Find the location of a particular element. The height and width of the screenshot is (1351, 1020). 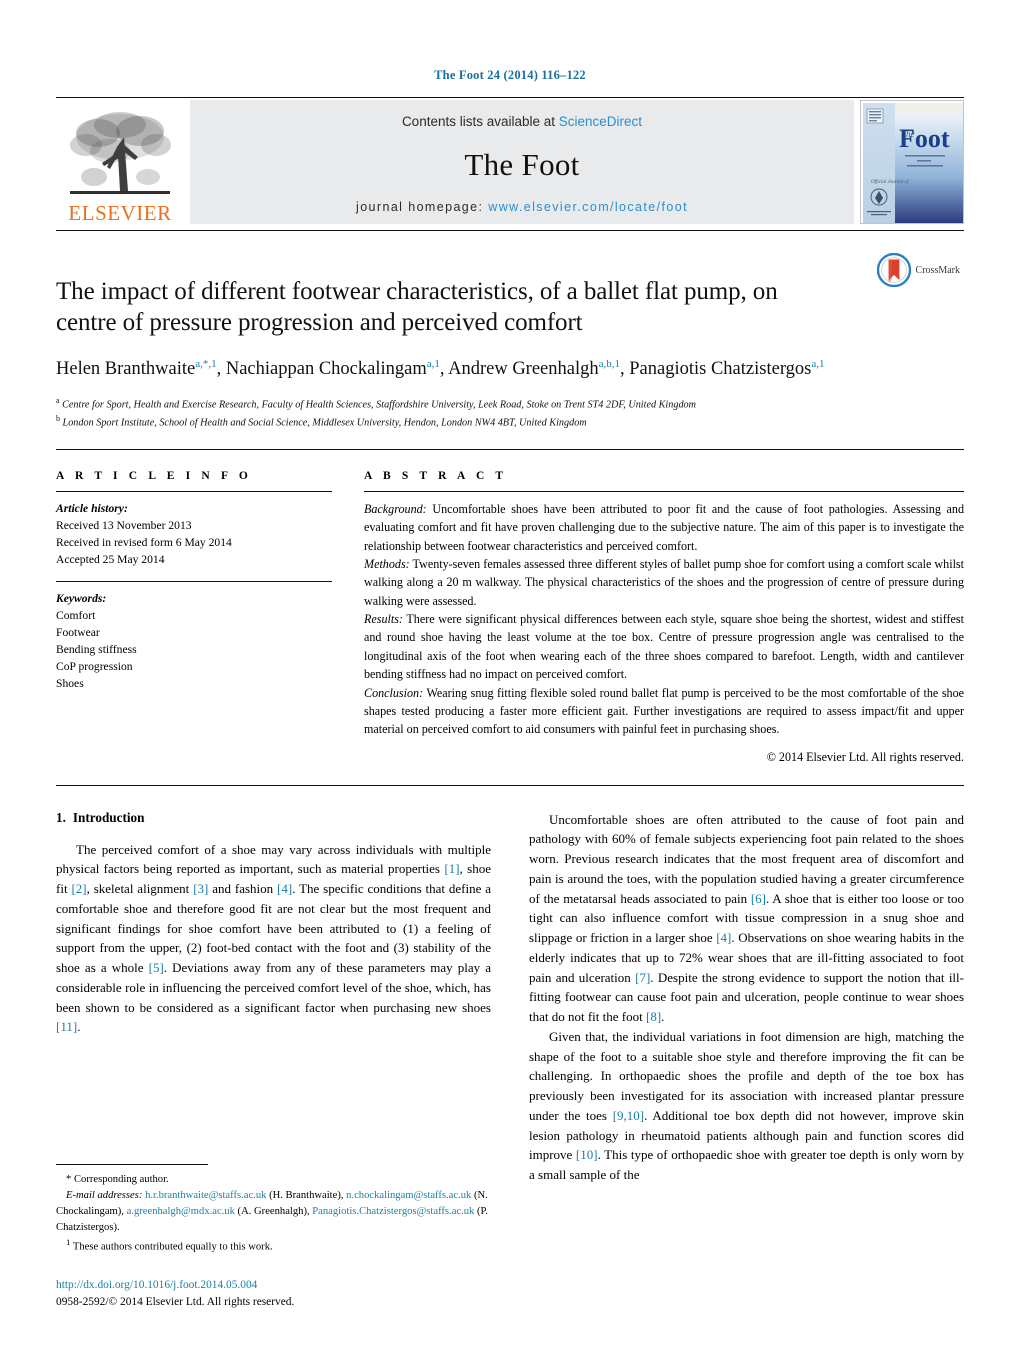

author-name: Andrew Greenhalgh is located at coordinates (523, 368).